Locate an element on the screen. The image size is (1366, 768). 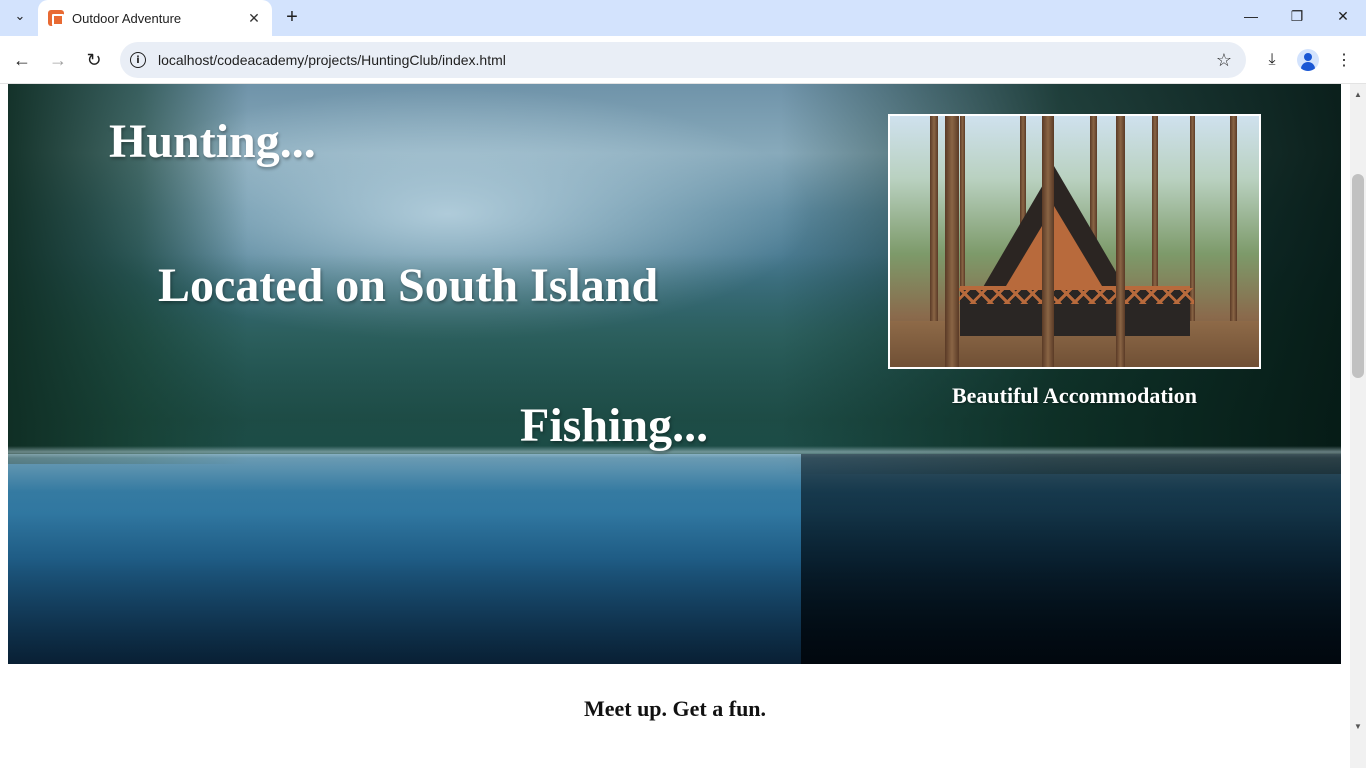
close-icon: ✕ is located at coordinates (1343, 15).